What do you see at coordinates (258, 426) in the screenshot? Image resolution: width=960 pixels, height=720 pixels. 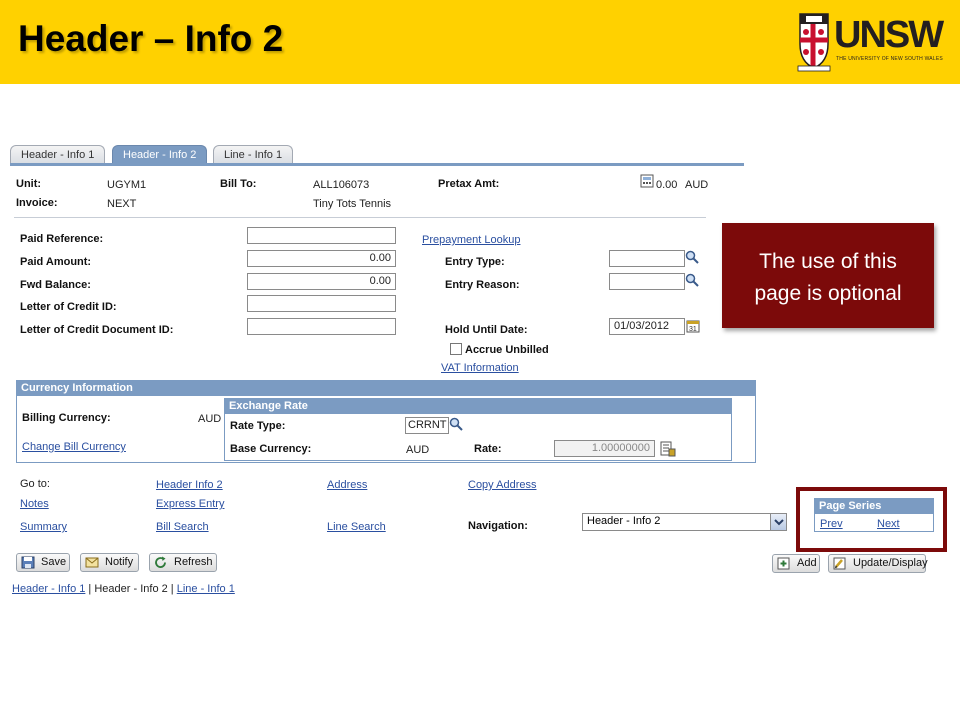 I see `rate-type-label: Rate Type:` at bounding box center [258, 426].